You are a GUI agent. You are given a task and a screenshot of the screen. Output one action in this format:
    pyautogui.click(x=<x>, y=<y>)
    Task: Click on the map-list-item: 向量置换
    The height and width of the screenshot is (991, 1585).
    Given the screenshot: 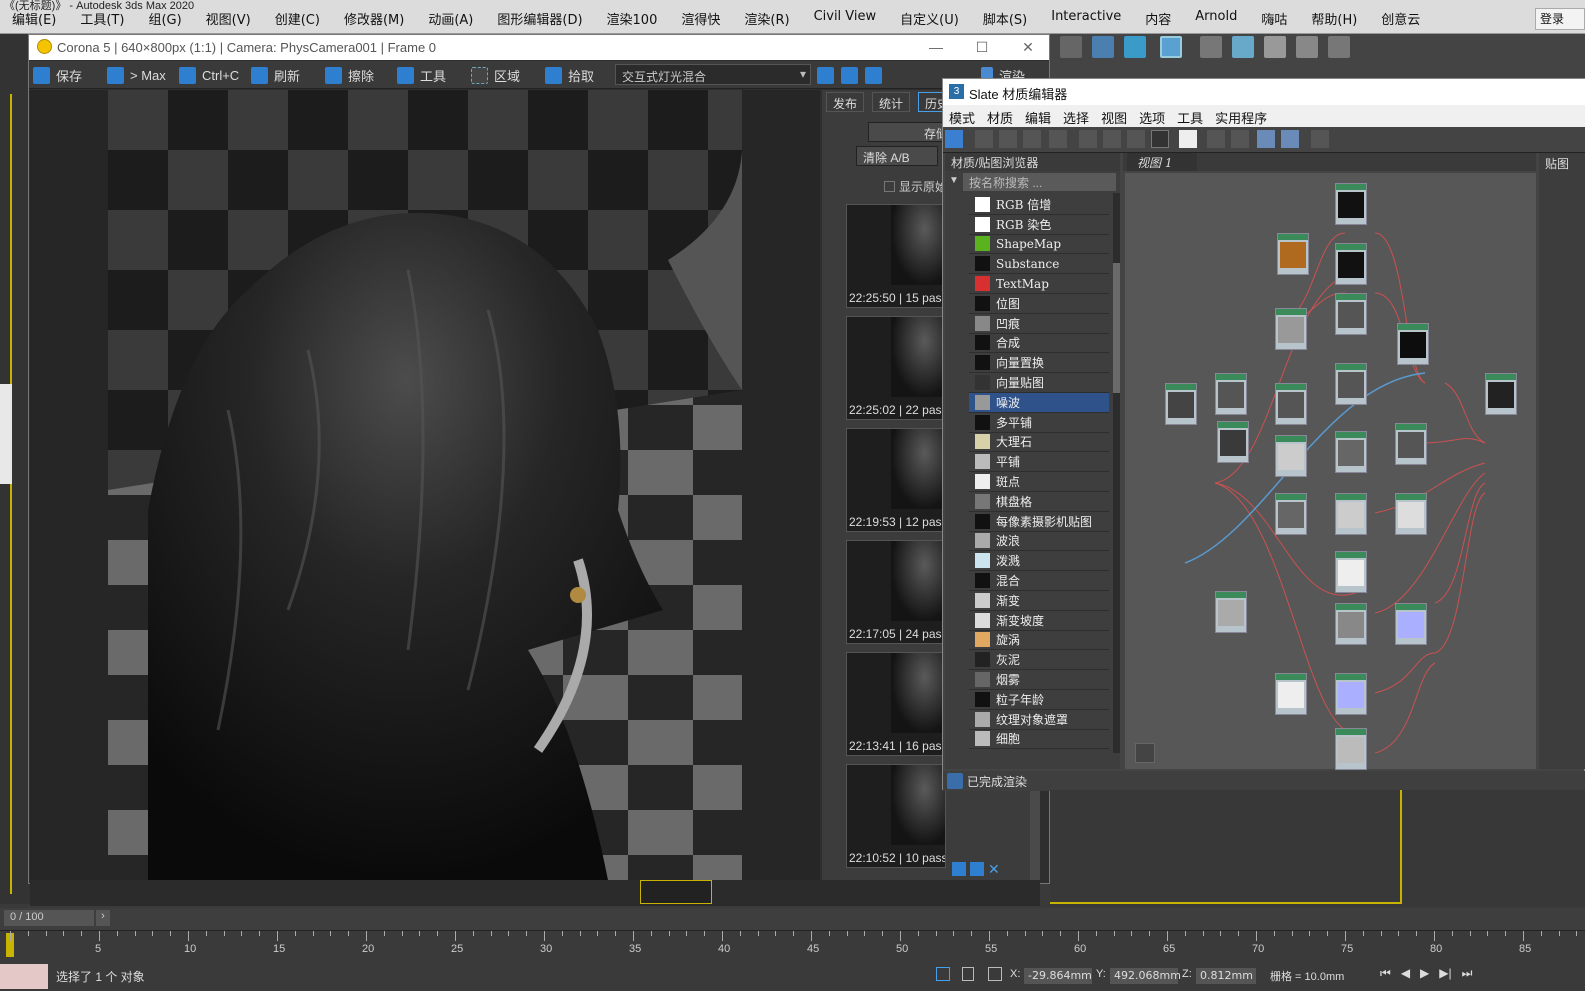 What is the action you would take?
    pyautogui.click(x=1039, y=363)
    